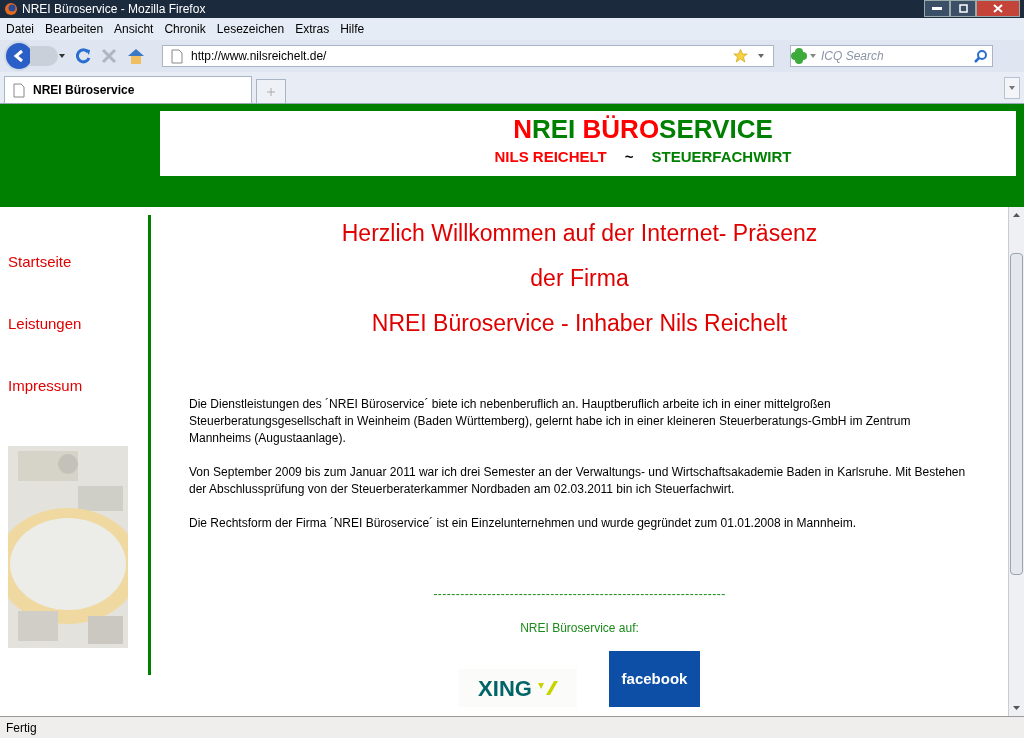  I want to click on paragraph: Die Dienstleistungen des ´NREI Büroservice´ biete ich nebenberuflich an. Hauptberuflich arbeite ich in einer mittelgroßen Steuerberatungsgesellschaft in Weinheim (Baden Württemberg), gelernt habe ich in einer kleineren Steuerberatungs-GmbH im Zentrum Mannheims (Augustaanlage)., so click(550, 421).